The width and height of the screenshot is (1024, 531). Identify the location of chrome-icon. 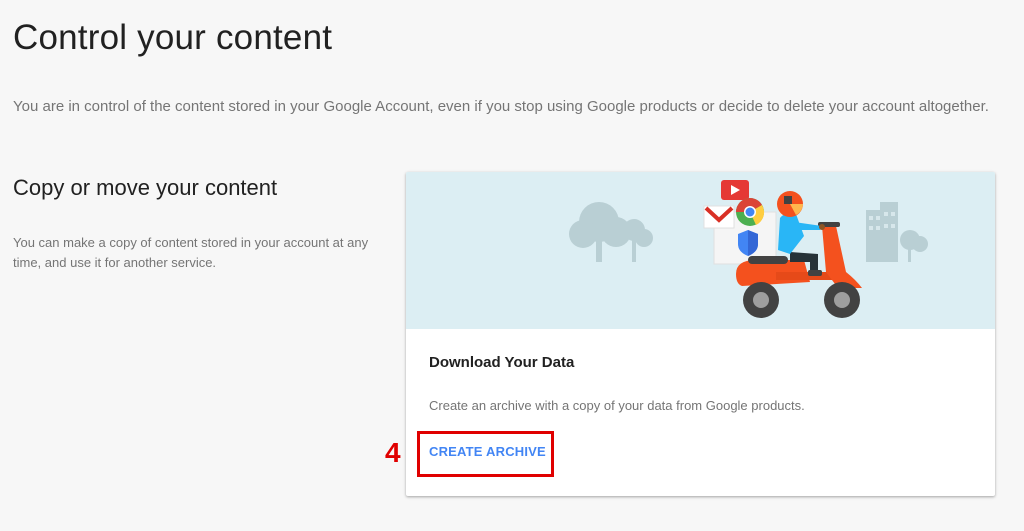
(750, 212).